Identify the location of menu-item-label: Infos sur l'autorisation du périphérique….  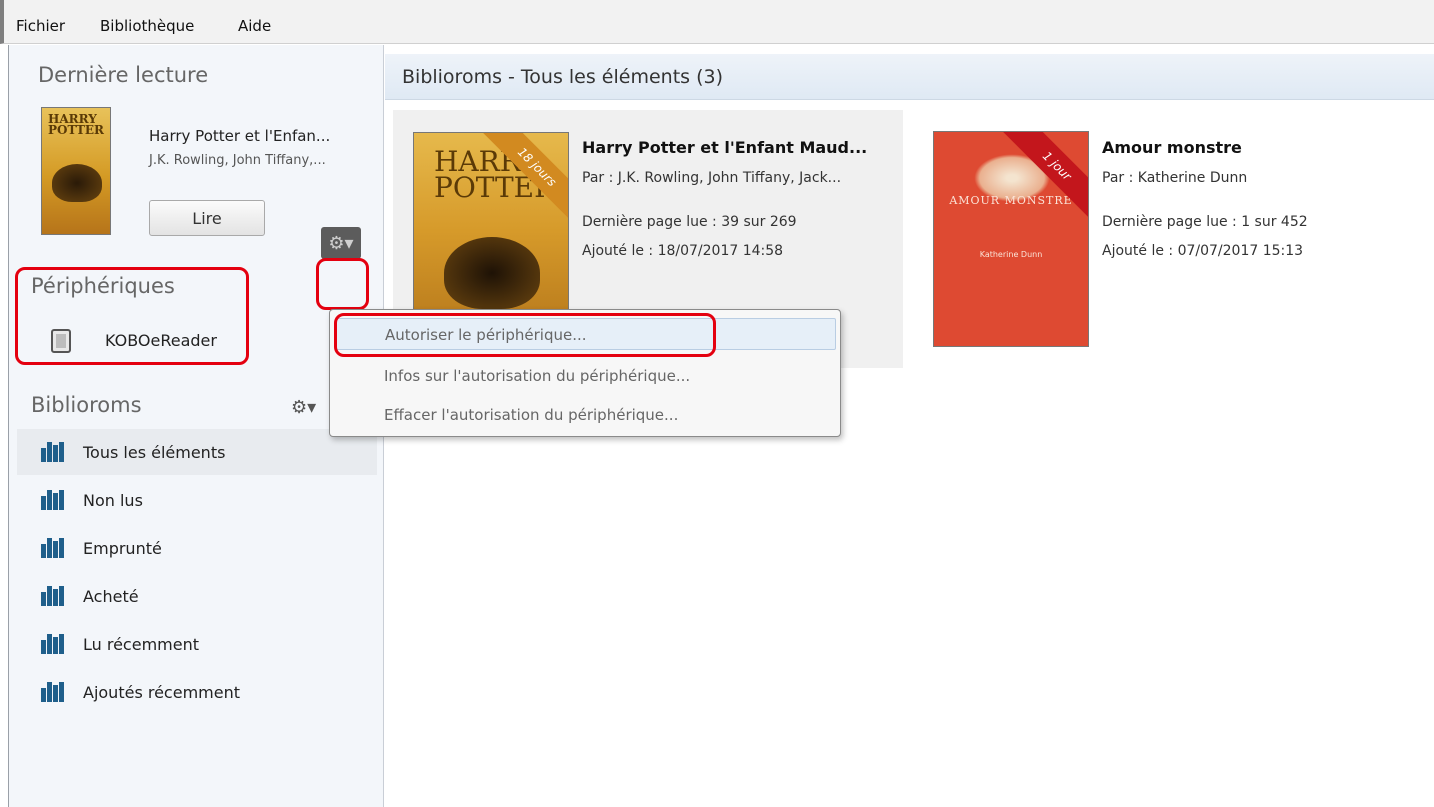
(537, 376).